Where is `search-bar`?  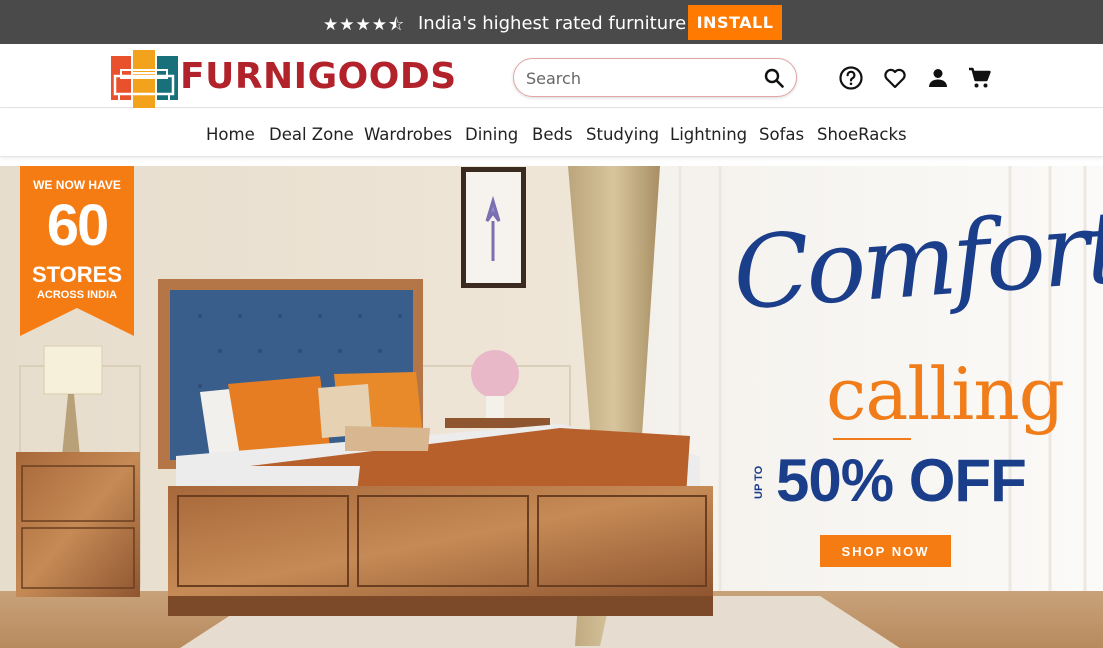 search-bar is located at coordinates (655, 77).